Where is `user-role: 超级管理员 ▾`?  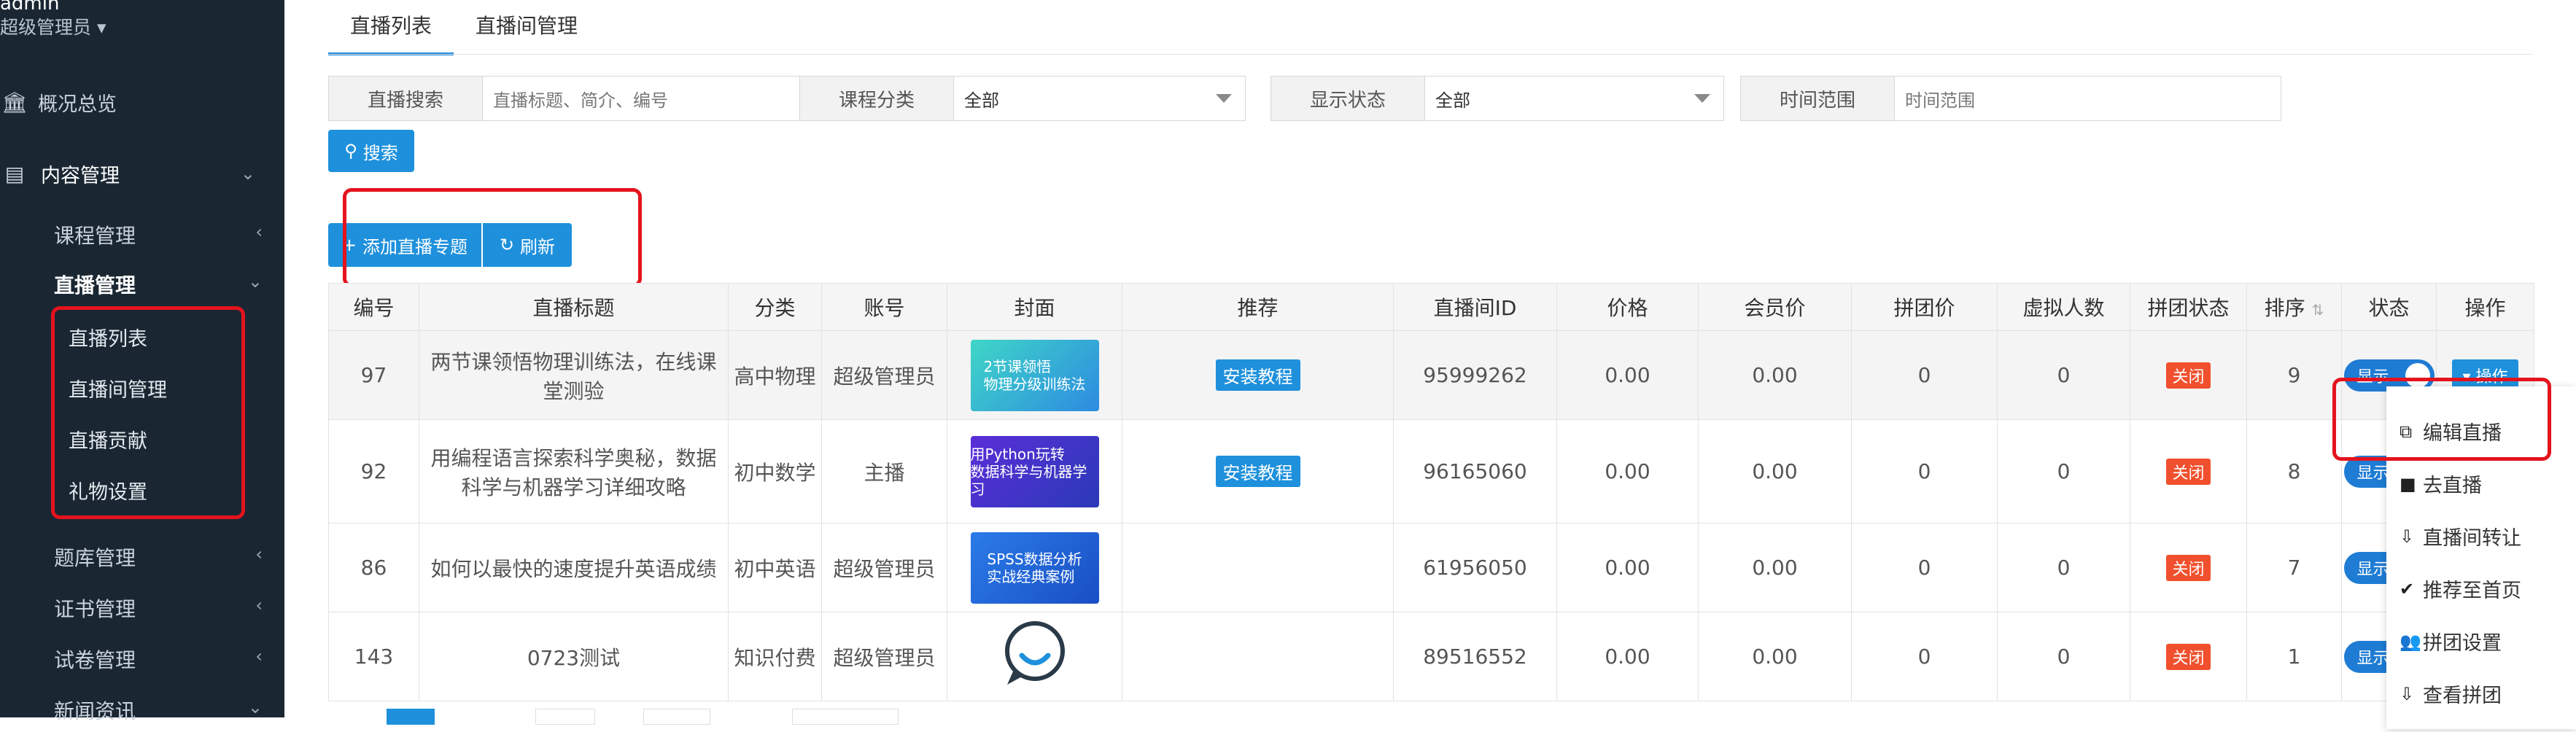
user-role: 超级管理员 ▾ is located at coordinates (53, 26).